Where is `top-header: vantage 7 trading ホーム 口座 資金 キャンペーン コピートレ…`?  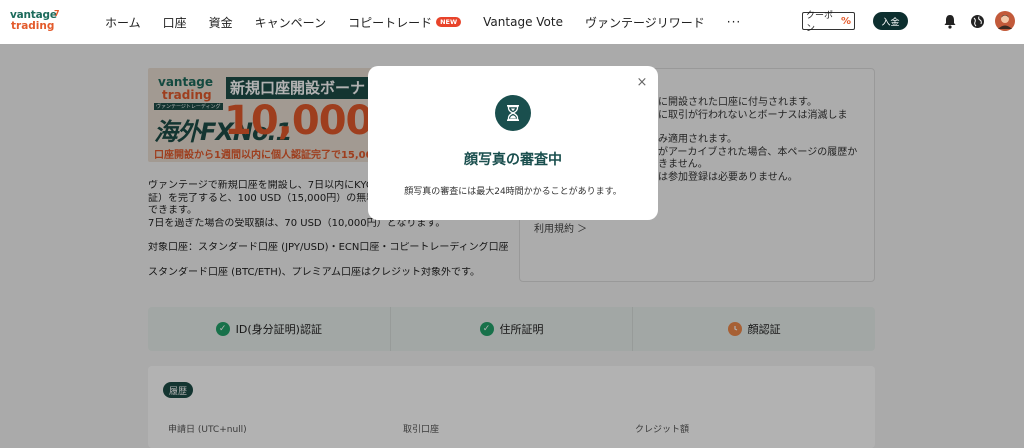
top-header: vantage 7 trading ホーム 口座 資金 キャンペーン コピートレ… is located at coordinates (512, 22).